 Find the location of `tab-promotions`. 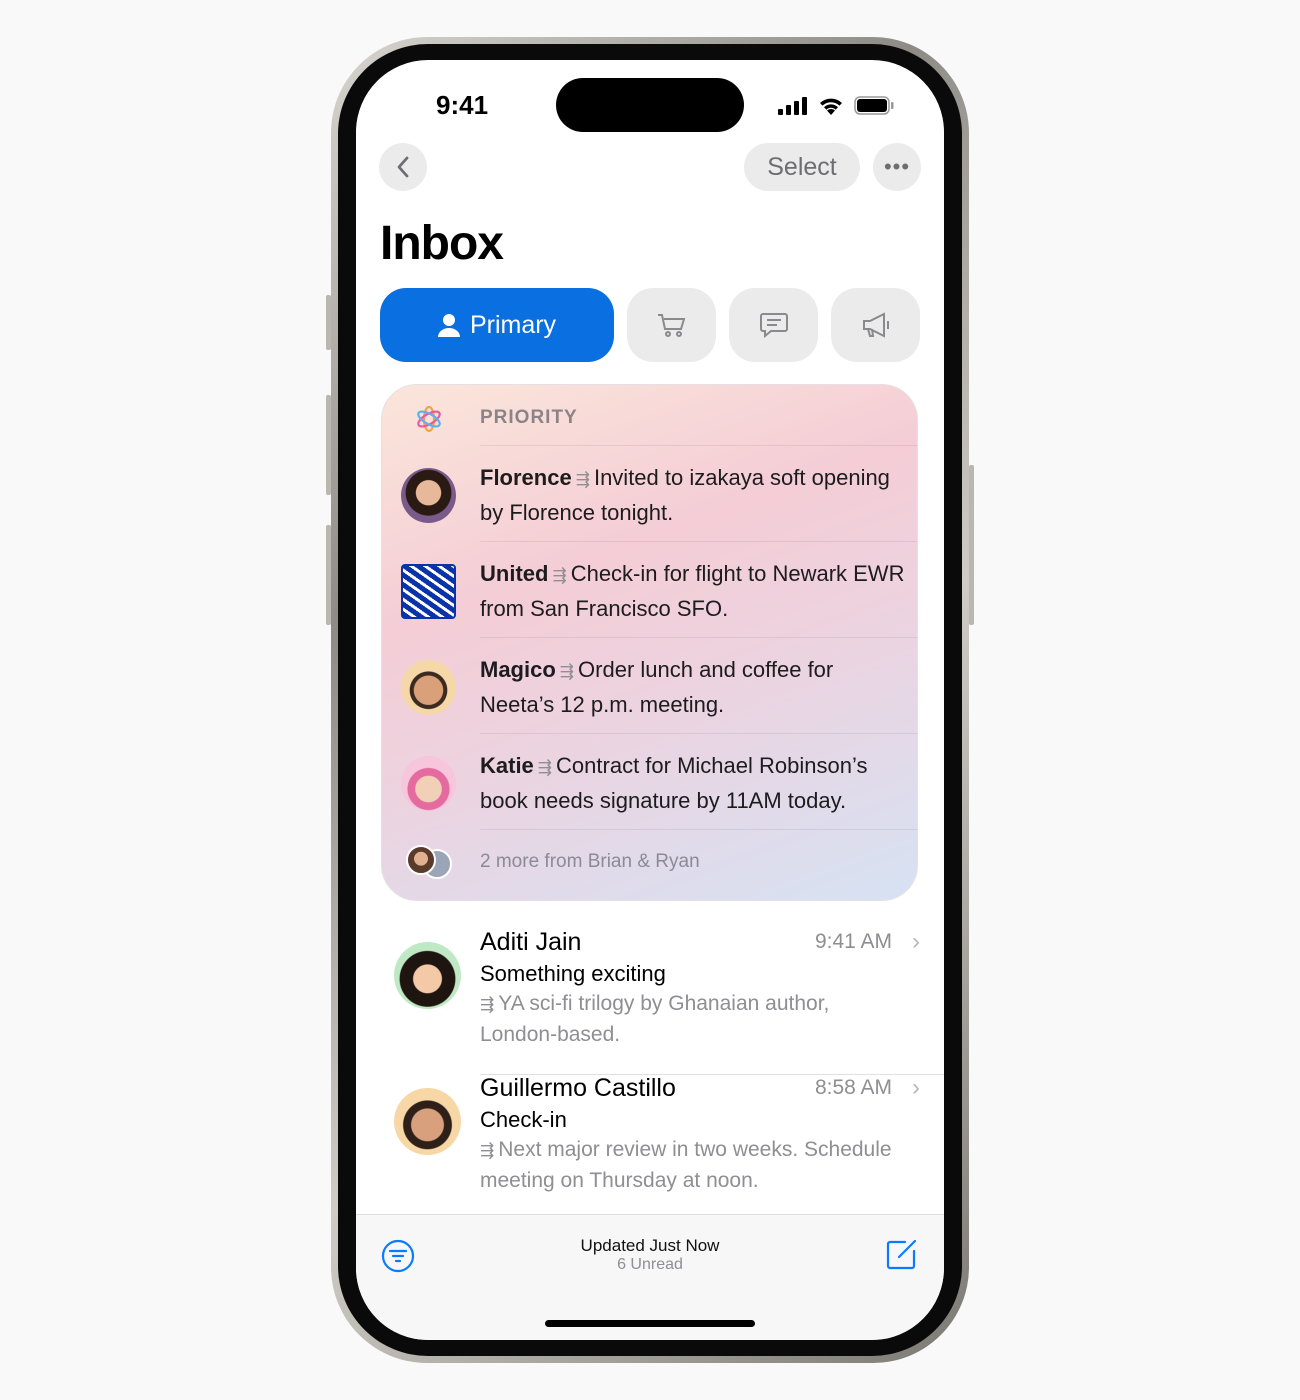

tab-promotions is located at coordinates (875, 325).